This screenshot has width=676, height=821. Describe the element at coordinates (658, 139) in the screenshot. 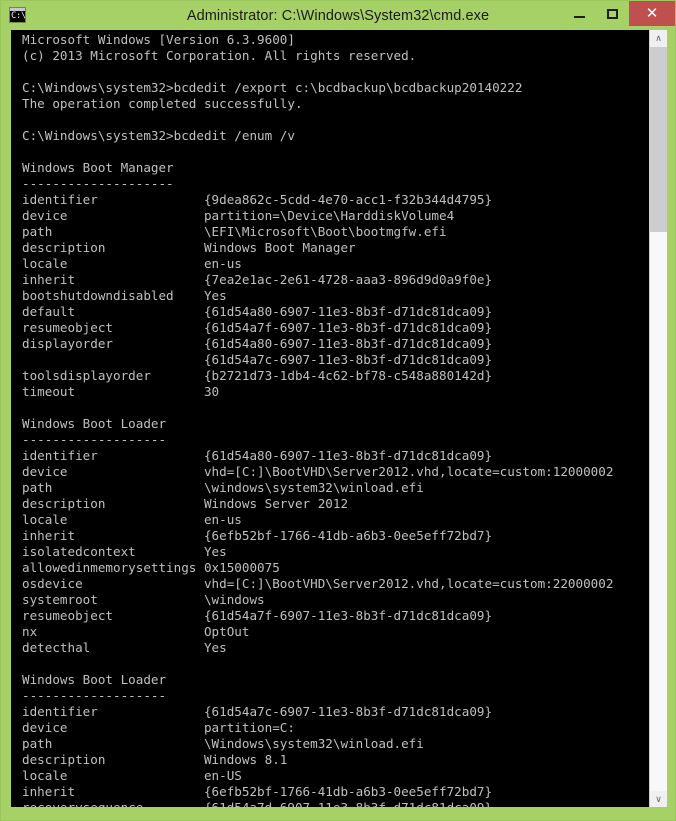

I see `scrollbar-thumb` at that location.